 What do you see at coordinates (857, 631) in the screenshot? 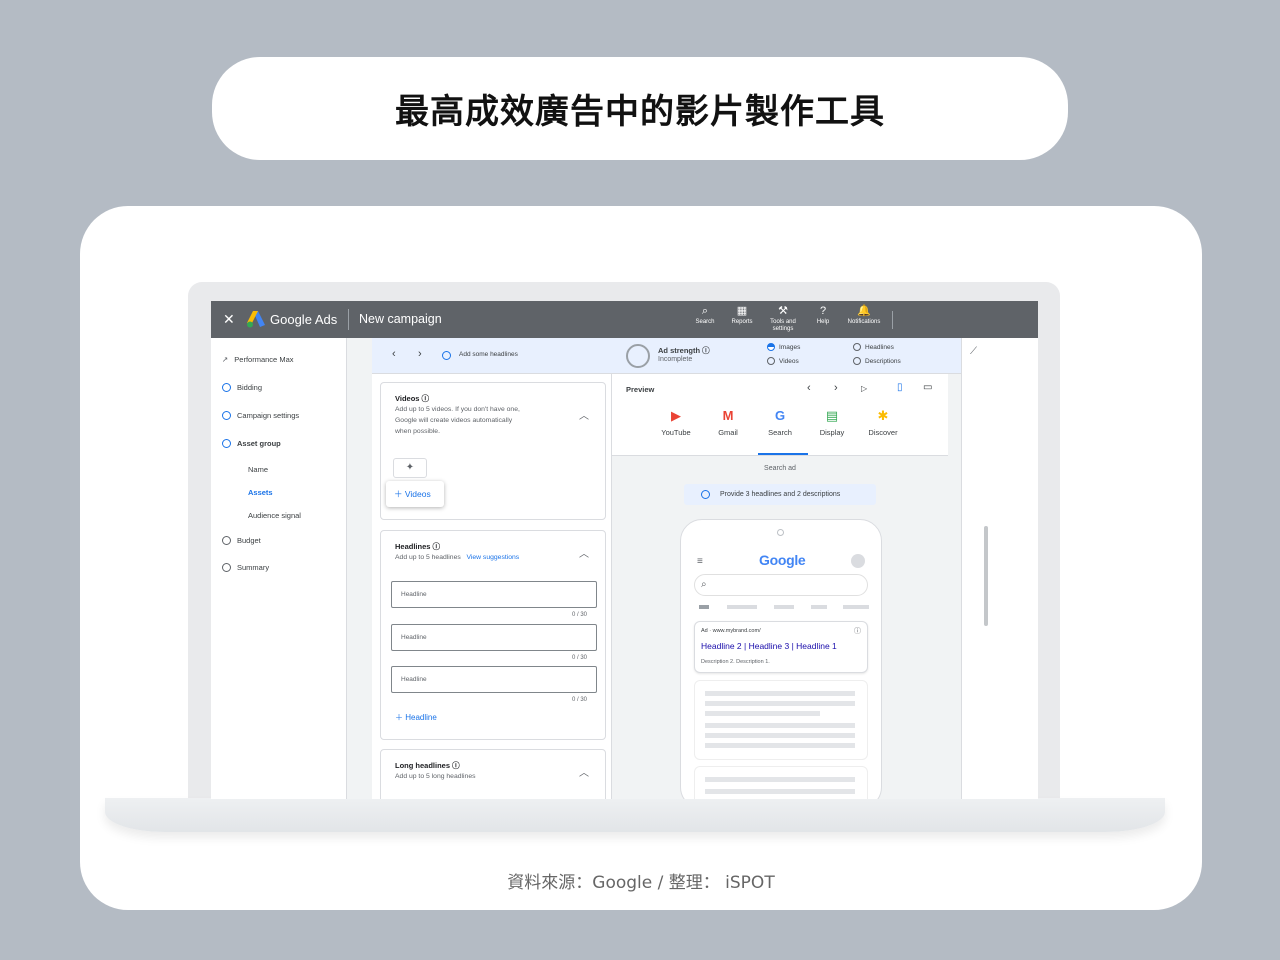
I see `info-icon: ⓘ` at bounding box center [857, 631].